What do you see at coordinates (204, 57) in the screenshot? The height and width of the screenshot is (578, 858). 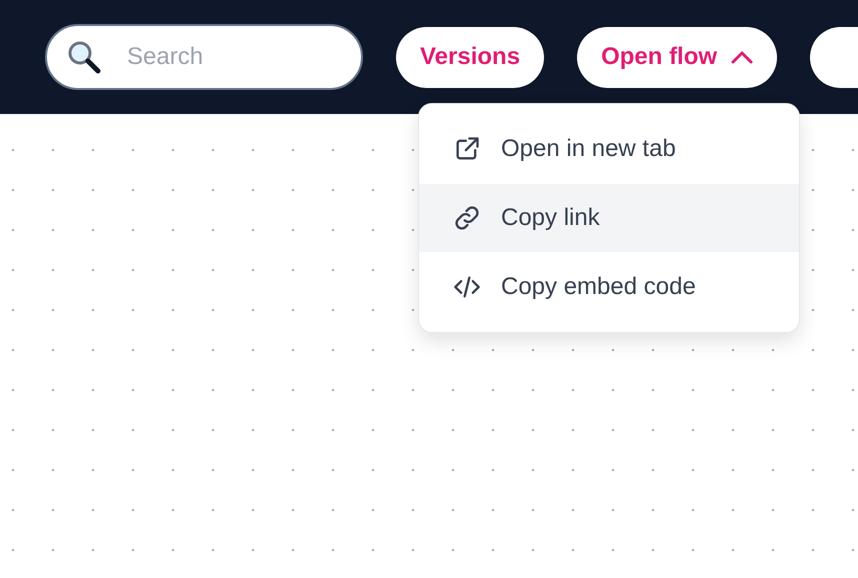 I see `search-field: Search` at bounding box center [204, 57].